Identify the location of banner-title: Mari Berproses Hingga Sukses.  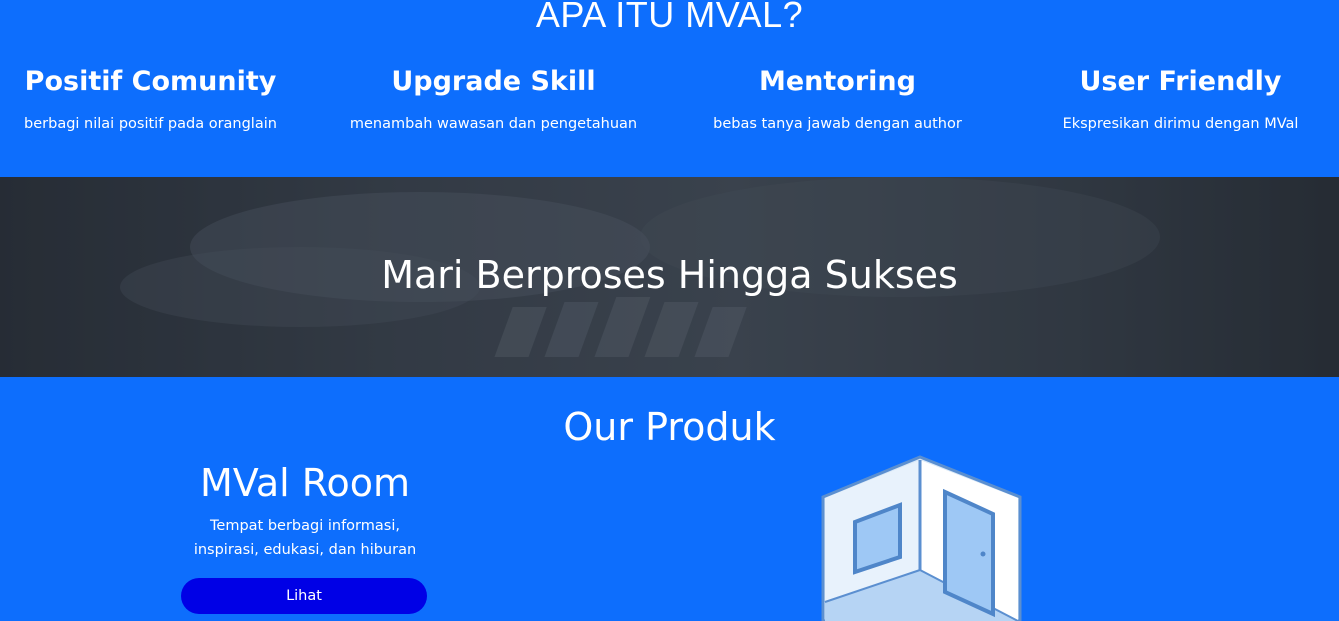
(669, 275).